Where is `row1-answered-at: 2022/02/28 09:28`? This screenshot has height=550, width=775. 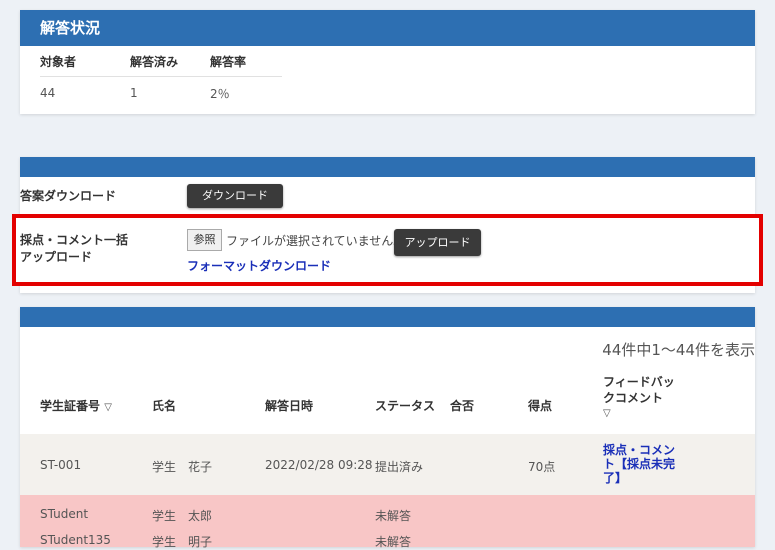
row1-answered-at: 2022/02/28 09:28 is located at coordinates (319, 465).